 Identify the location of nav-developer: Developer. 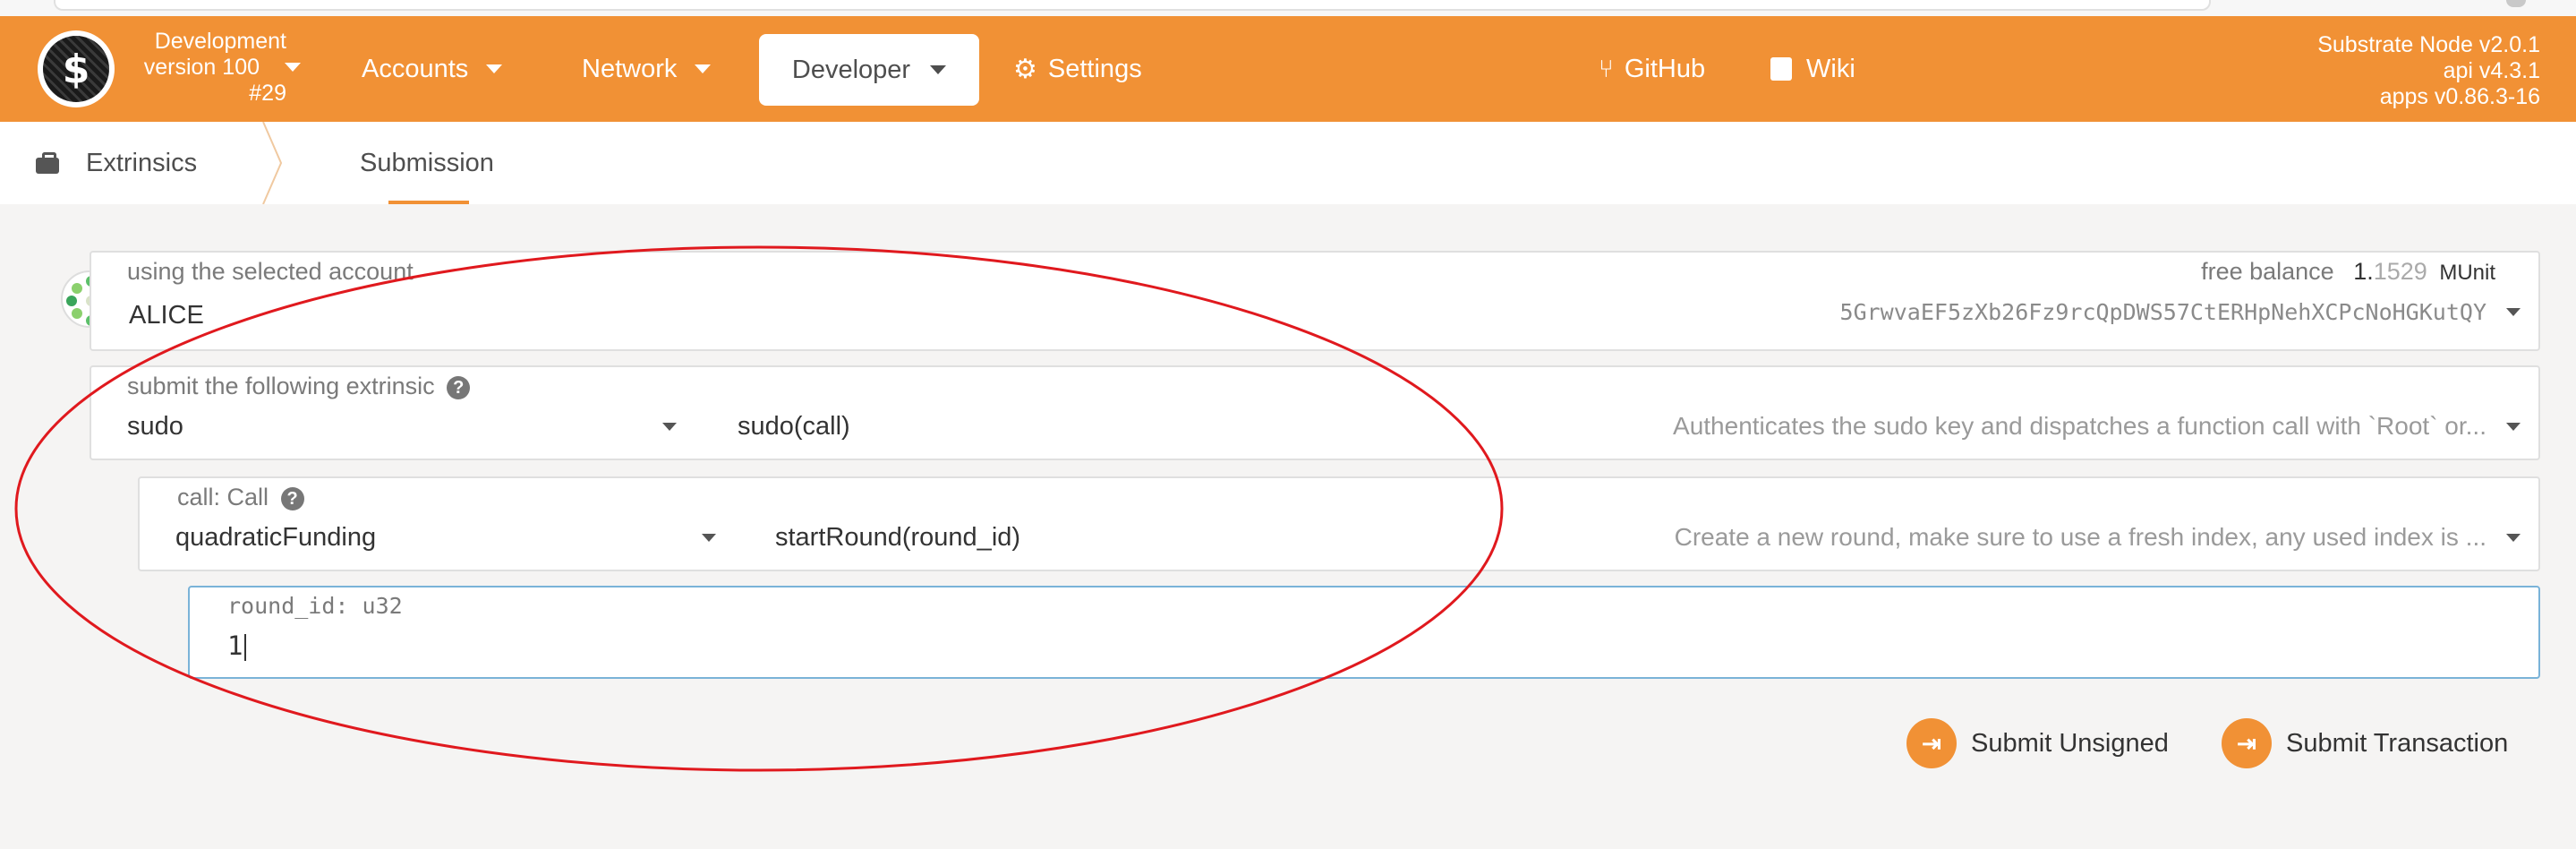
(869, 70).